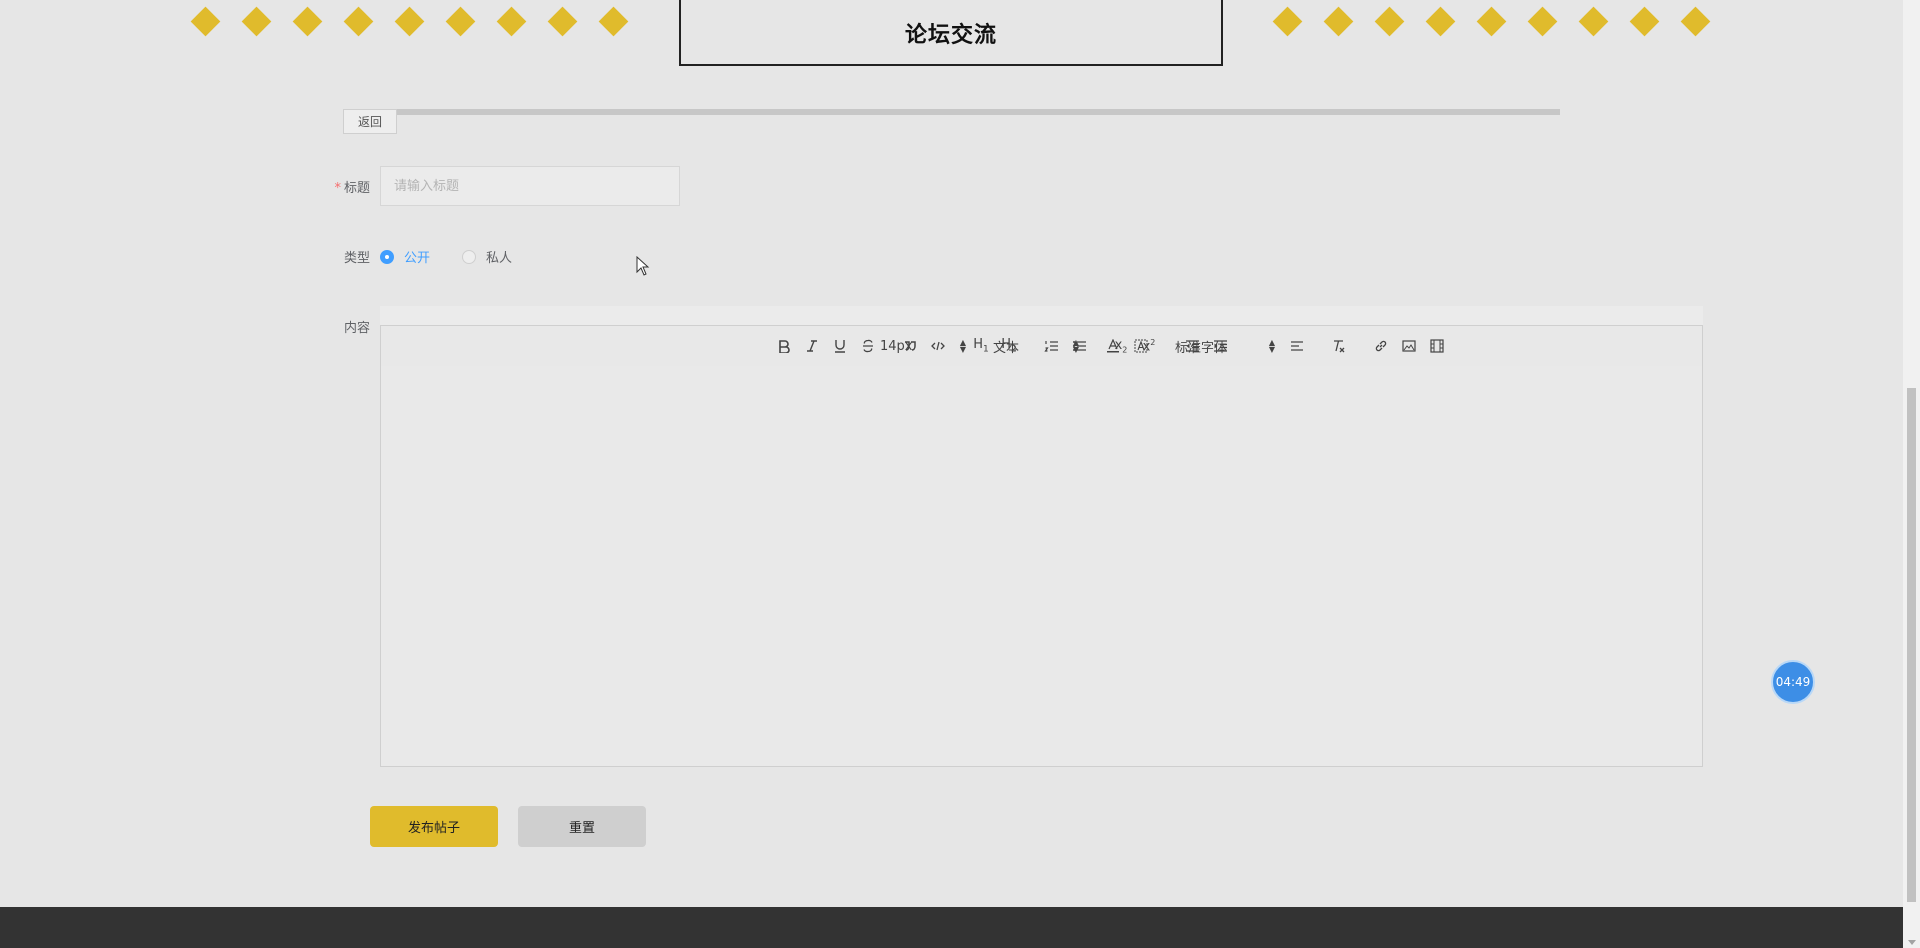  I want to click on header-picker-value: 文本, so click(1006, 348).